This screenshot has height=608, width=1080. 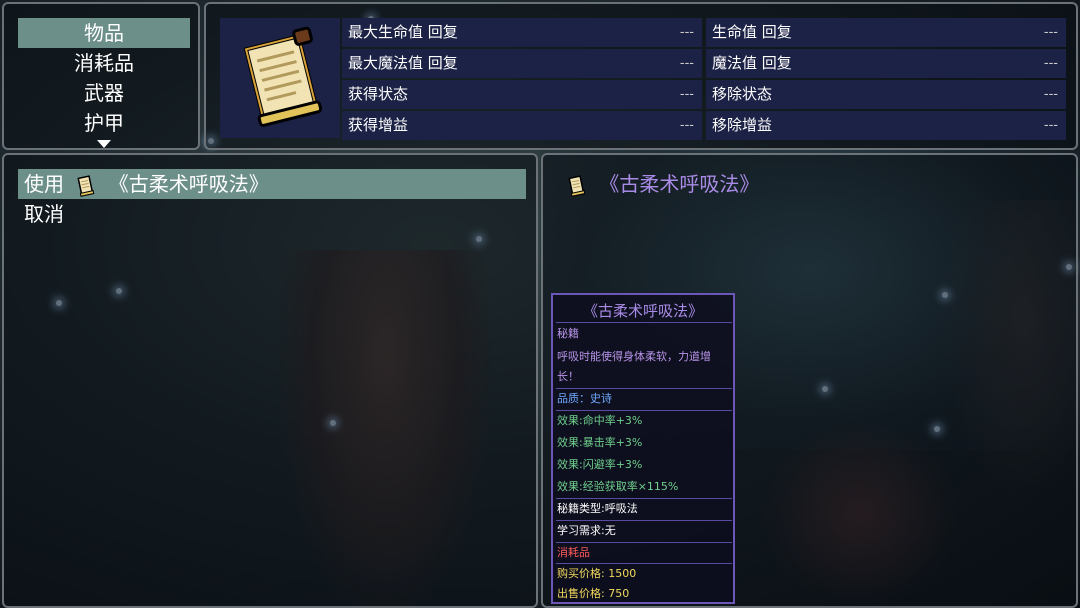 I want to click on tooltip-sell-price: 出售价格: 750, so click(x=593, y=593).